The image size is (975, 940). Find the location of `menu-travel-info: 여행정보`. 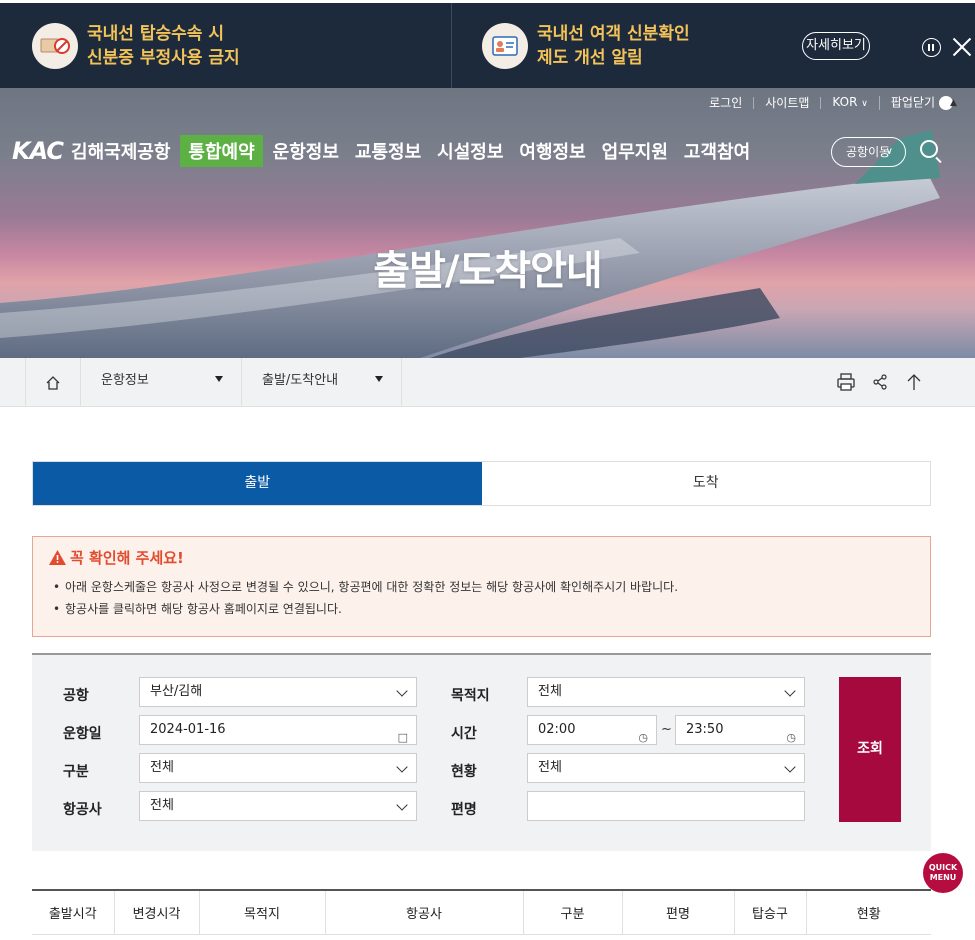

menu-travel-info: 여행정보 is located at coordinates (552, 151).